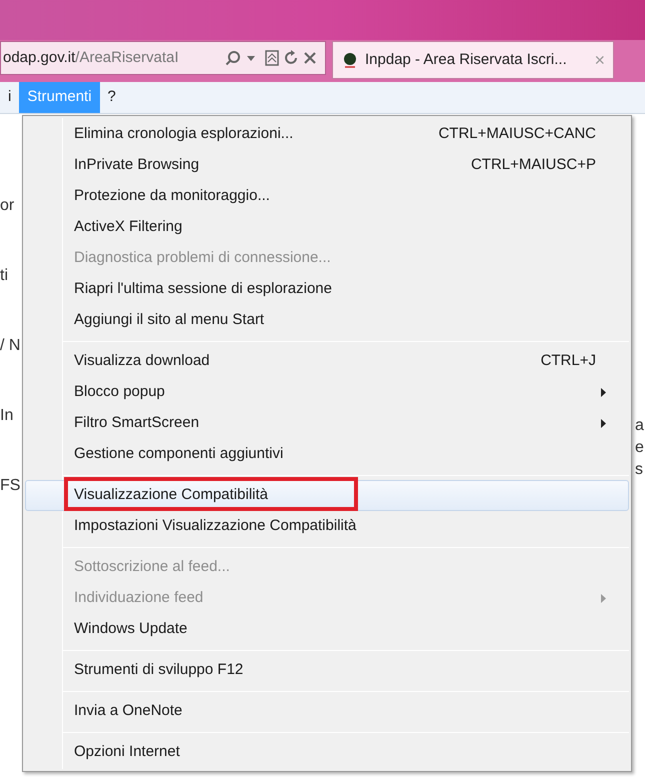 This screenshot has width=645, height=783. What do you see at coordinates (639, 448) in the screenshot?
I see `page-text: e` at bounding box center [639, 448].